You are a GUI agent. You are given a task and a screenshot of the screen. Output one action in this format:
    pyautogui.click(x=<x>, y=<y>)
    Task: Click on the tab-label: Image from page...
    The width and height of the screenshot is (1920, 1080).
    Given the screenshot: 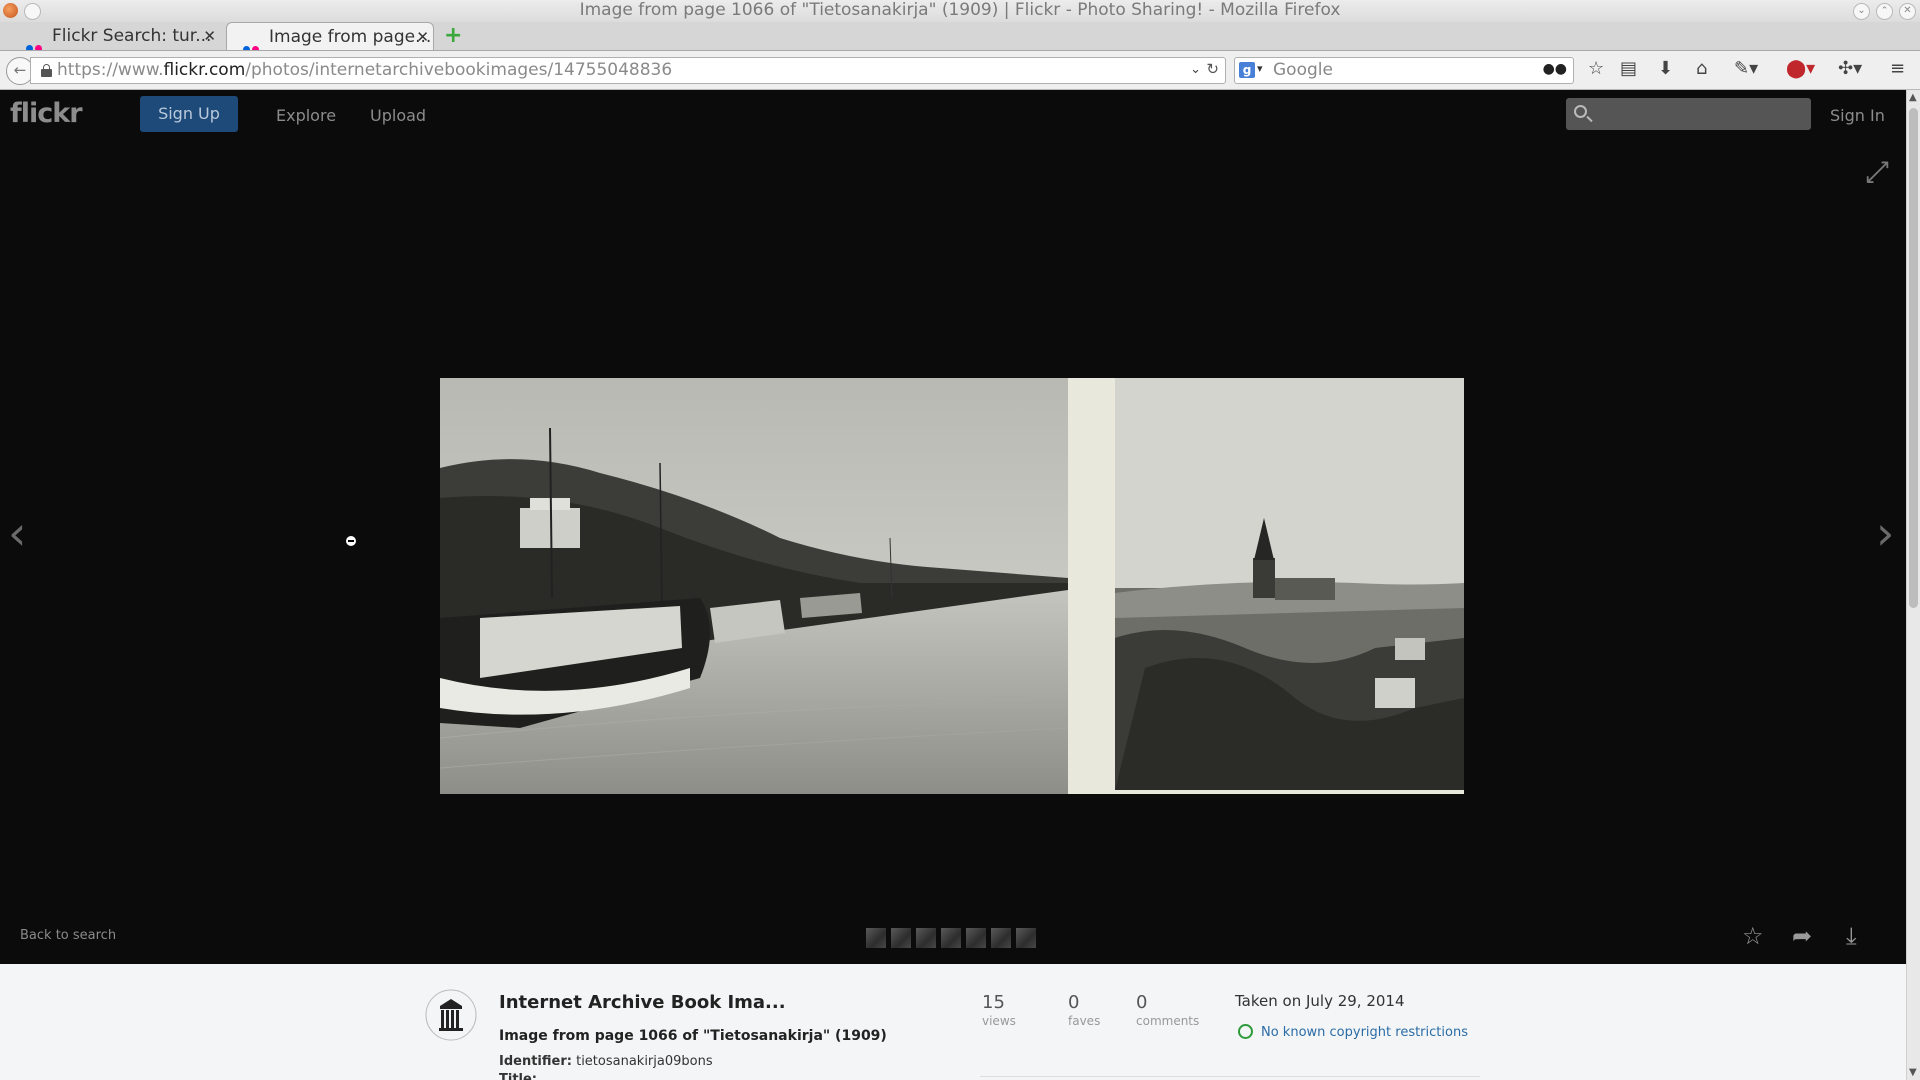 What is the action you would take?
    pyautogui.click(x=350, y=37)
    